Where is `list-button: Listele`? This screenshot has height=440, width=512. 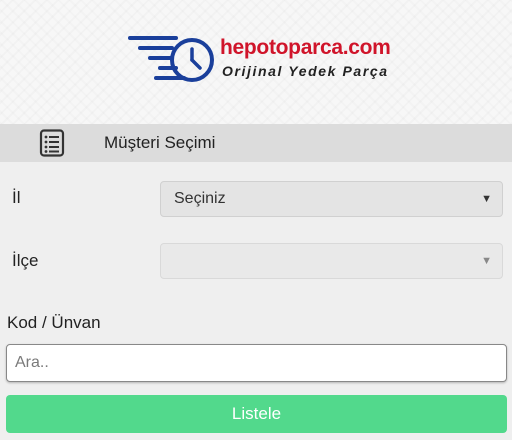
list-button: Listele is located at coordinates (256, 414).